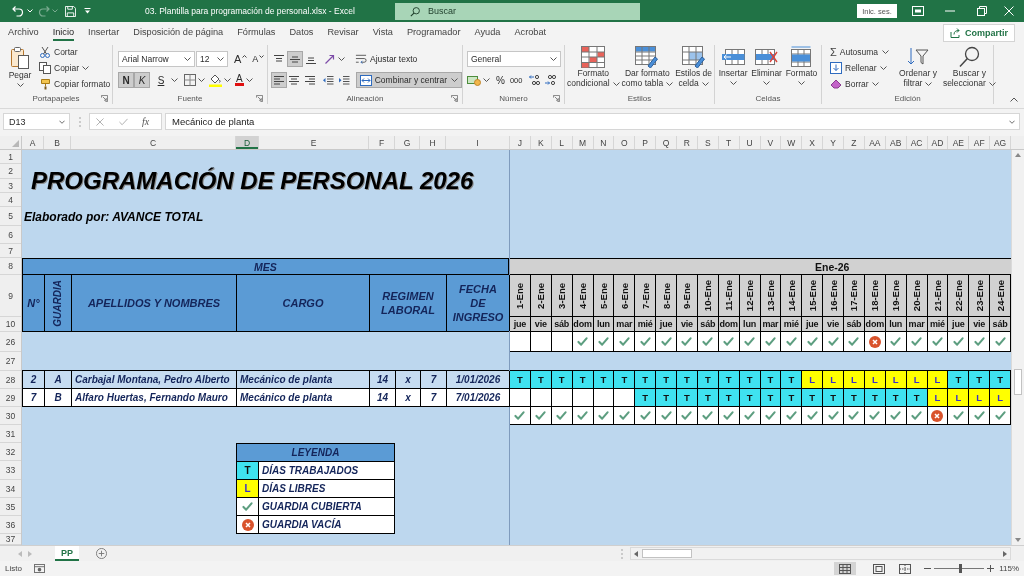  What do you see at coordinates (534, 80) in the screenshot?
I see `increase-decimal-button` at bounding box center [534, 80].